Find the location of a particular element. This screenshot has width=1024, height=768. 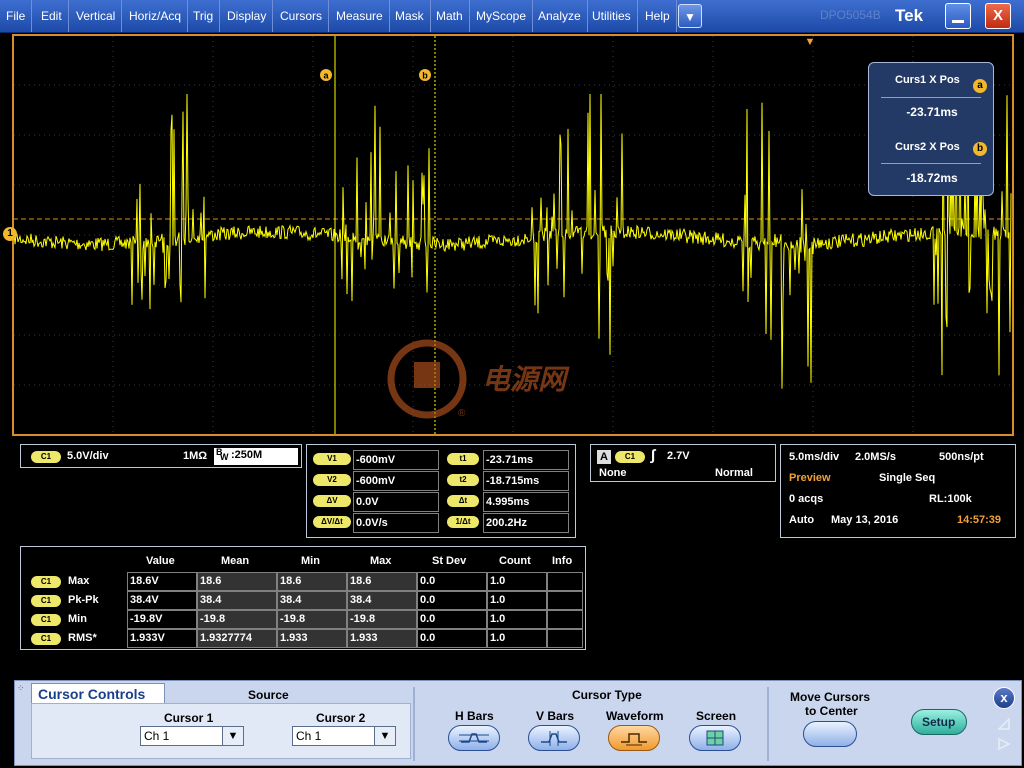

drag-handle-icon: ⁘ is located at coordinates (22, 688).